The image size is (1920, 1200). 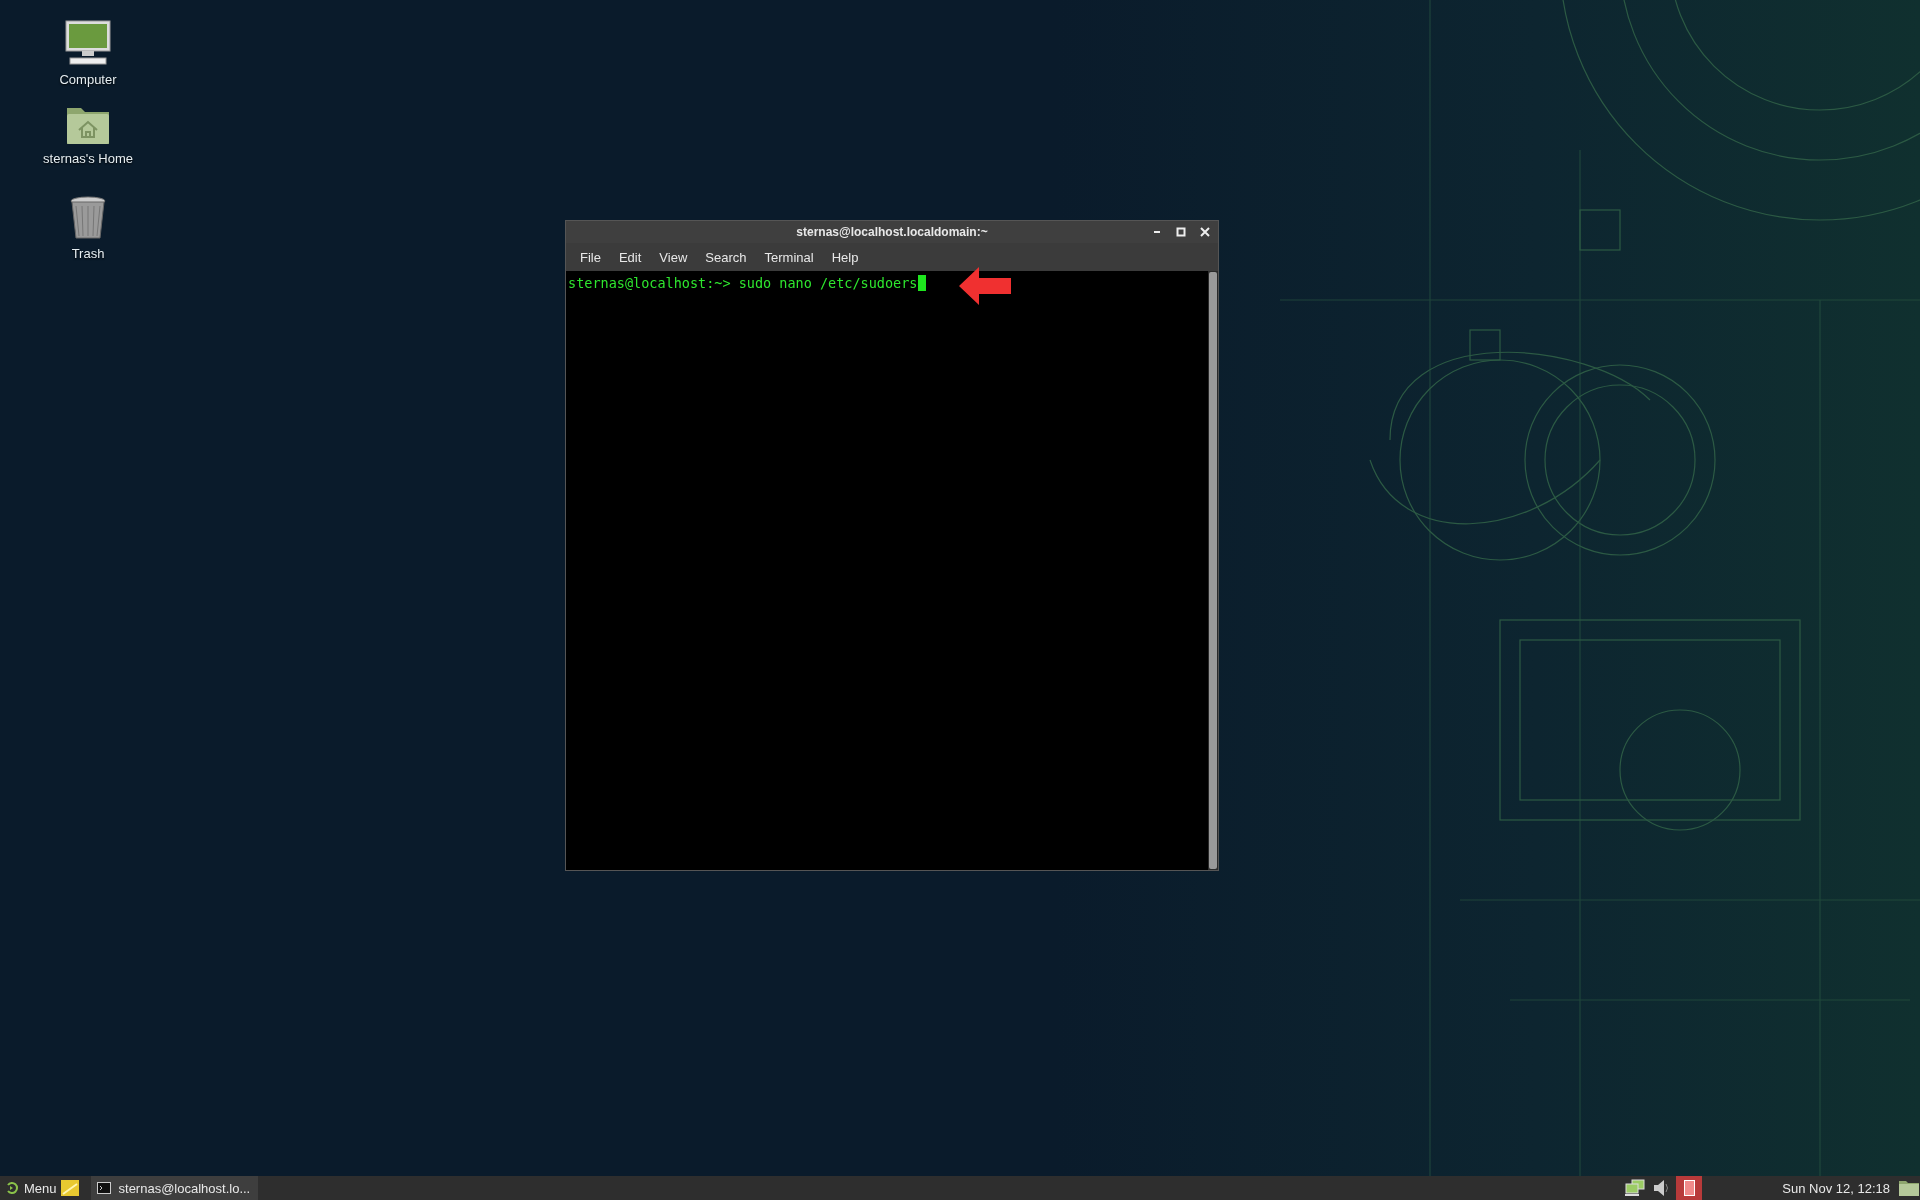 I want to click on terminal-icon, so click(x=103, y=1188).